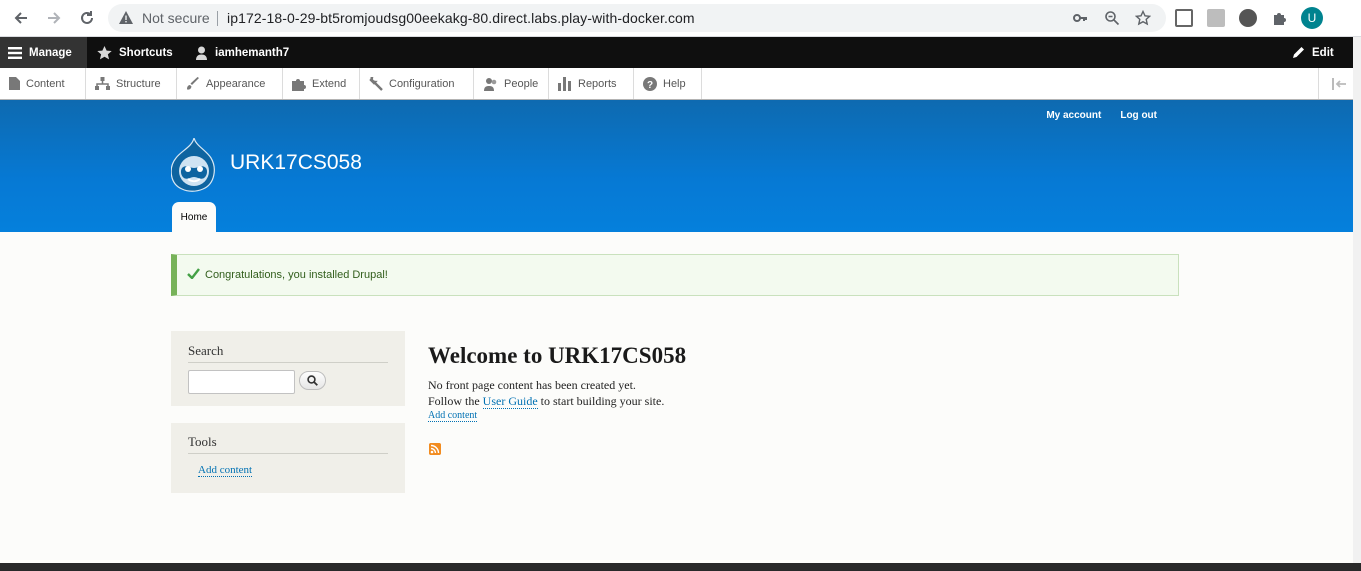 The image size is (1361, 571). I want to click on page-title: Welcome to URK17CS058, so click(557, 355).